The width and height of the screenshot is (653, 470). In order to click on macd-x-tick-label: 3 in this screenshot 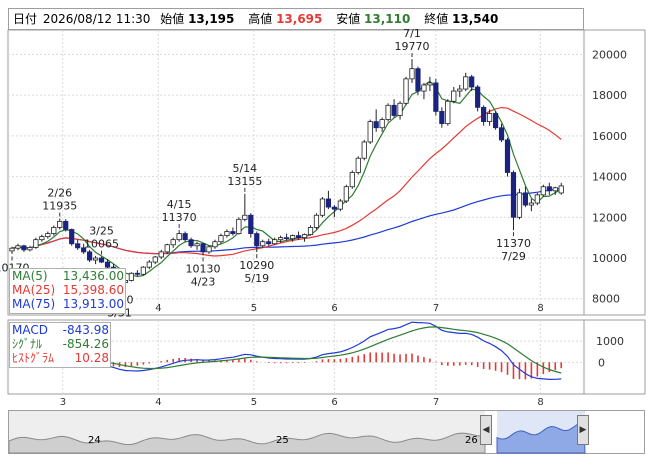, I will do `click(63, 402)`.